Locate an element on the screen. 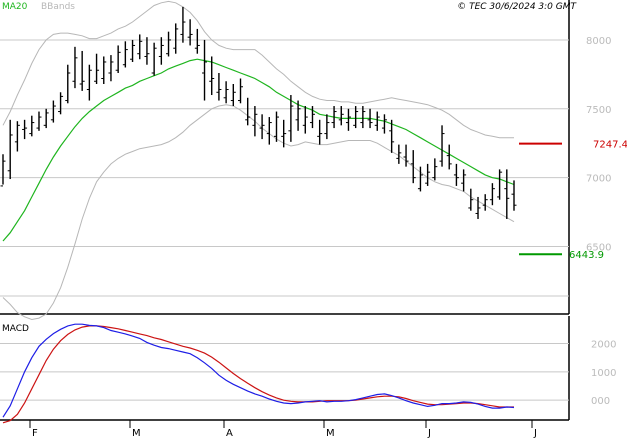 This screenshot has width=627, height=440. macd-y-tick-label: 2000 is located at coordinates (603, 345).